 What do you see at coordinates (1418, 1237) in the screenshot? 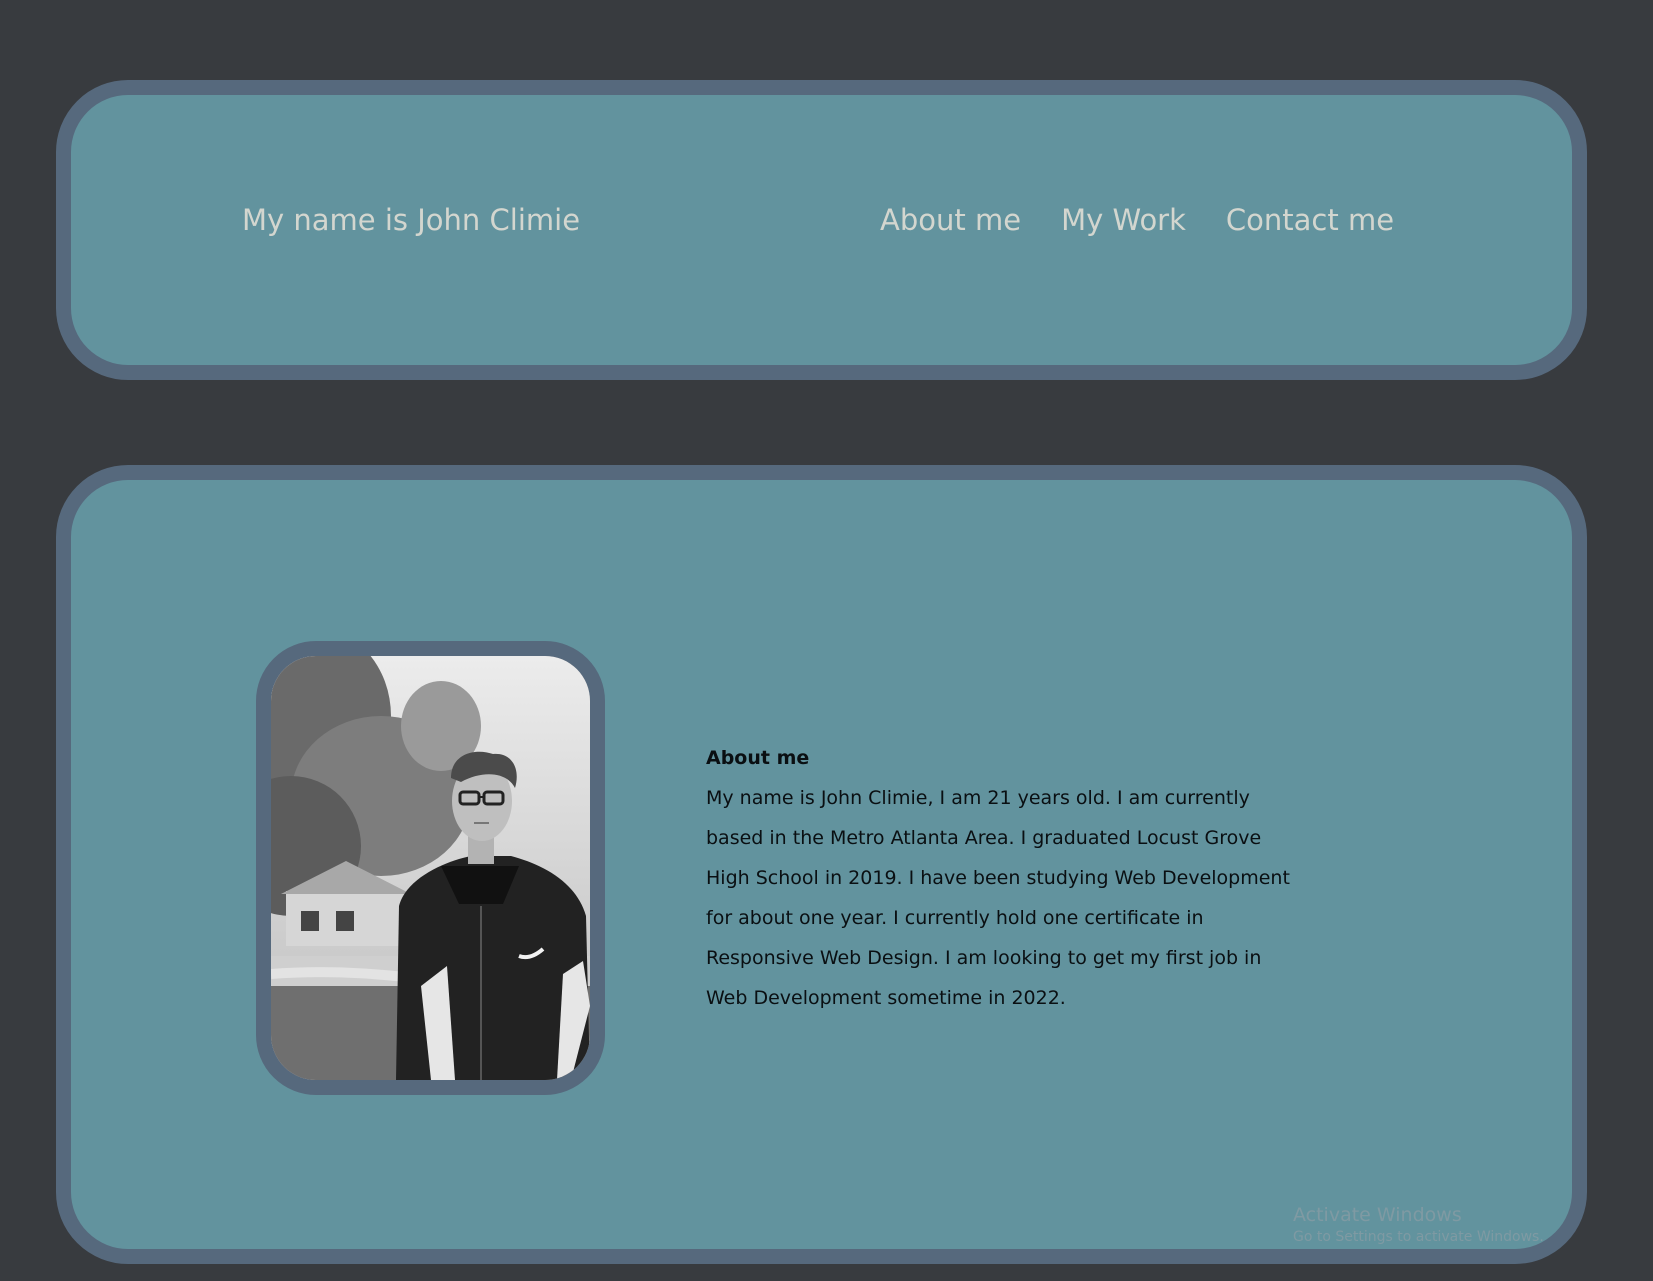
I see `watermark-subtitle: Go to Settings to activate Windows.` at bounding box center [1418, 1237].